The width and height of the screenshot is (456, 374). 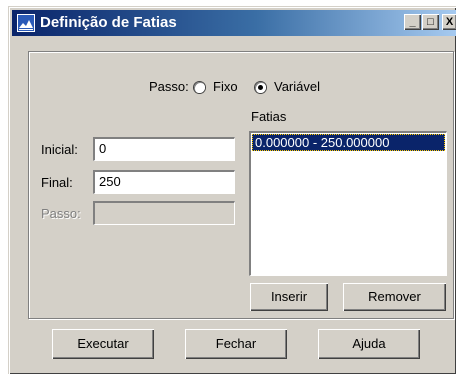 I want to click on inicial-label: Inicial:, so click(x=59, y=149).